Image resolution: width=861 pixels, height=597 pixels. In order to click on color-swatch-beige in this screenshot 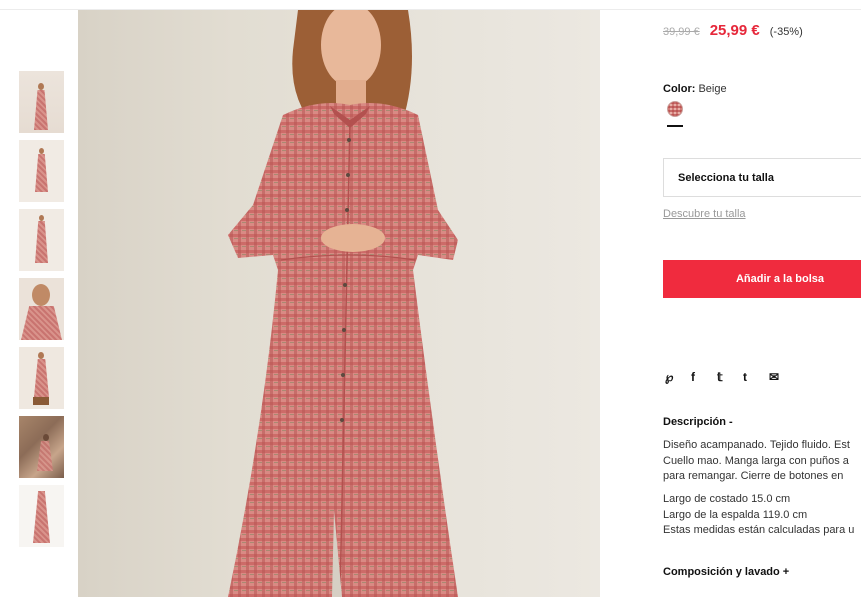, I will do `click(675, 109)`.